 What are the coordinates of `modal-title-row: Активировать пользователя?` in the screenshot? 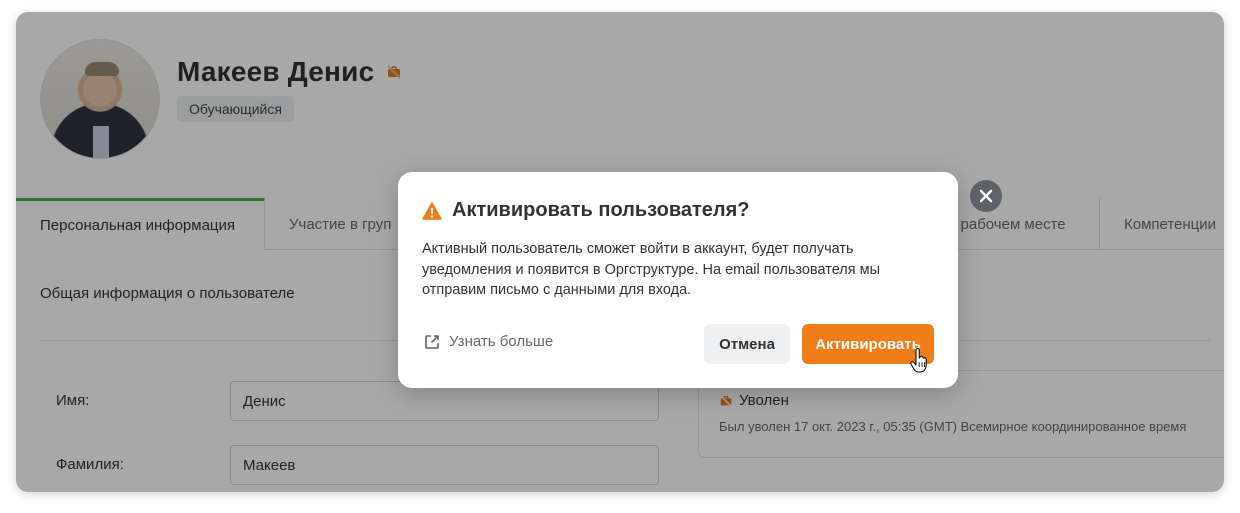 It's located at (586, 210).